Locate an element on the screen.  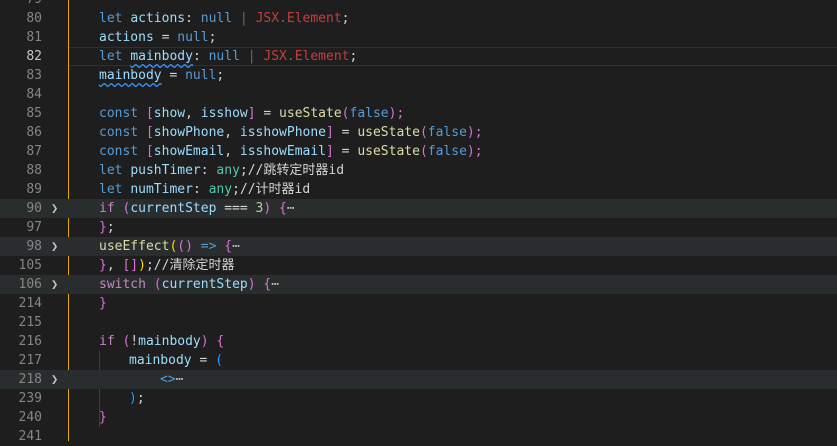
code-text: mainbody = null; is located at coordinates (161, 75).